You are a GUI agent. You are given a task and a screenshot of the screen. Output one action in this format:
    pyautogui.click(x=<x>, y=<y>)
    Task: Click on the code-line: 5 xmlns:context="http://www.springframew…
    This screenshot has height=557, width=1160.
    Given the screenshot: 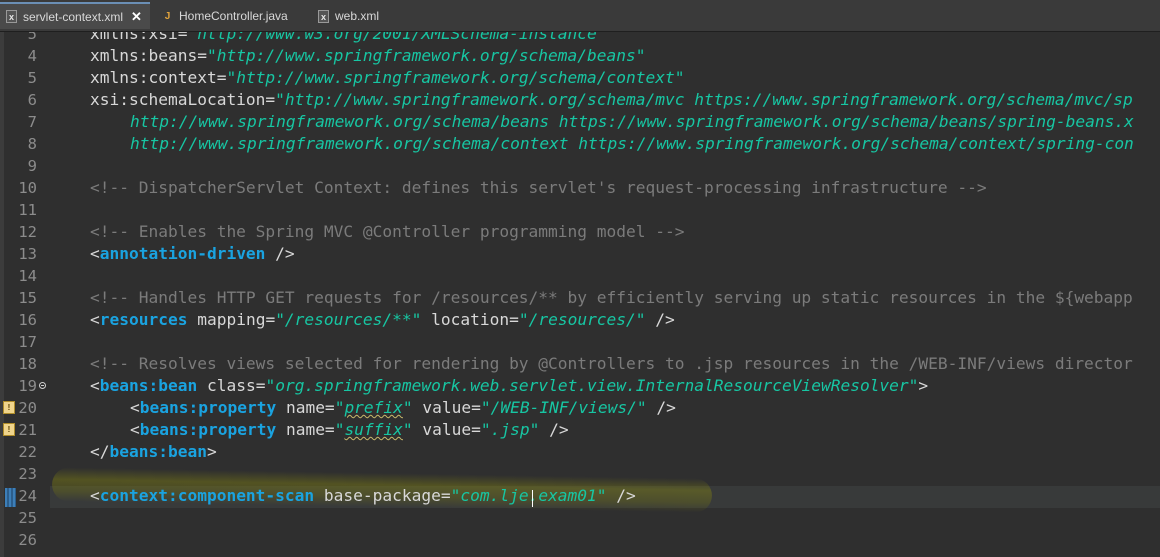 What is the action you would take?
    pyautogui.click(x=580, y=78)
    